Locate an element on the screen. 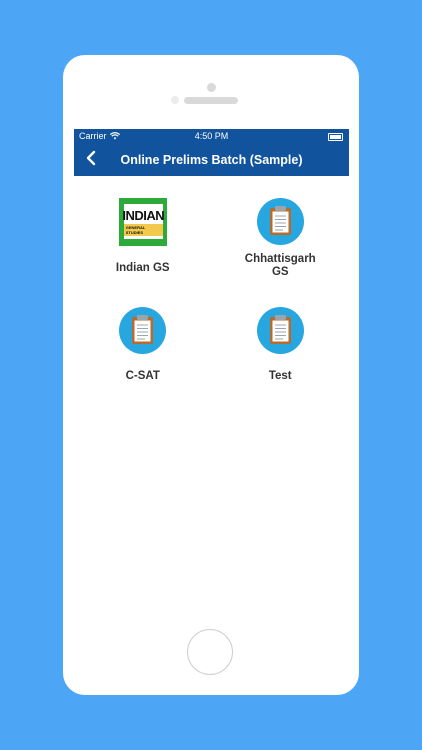 The height and width of the screenshot is (750, 422). back-button is located at coordinates (91, 160).